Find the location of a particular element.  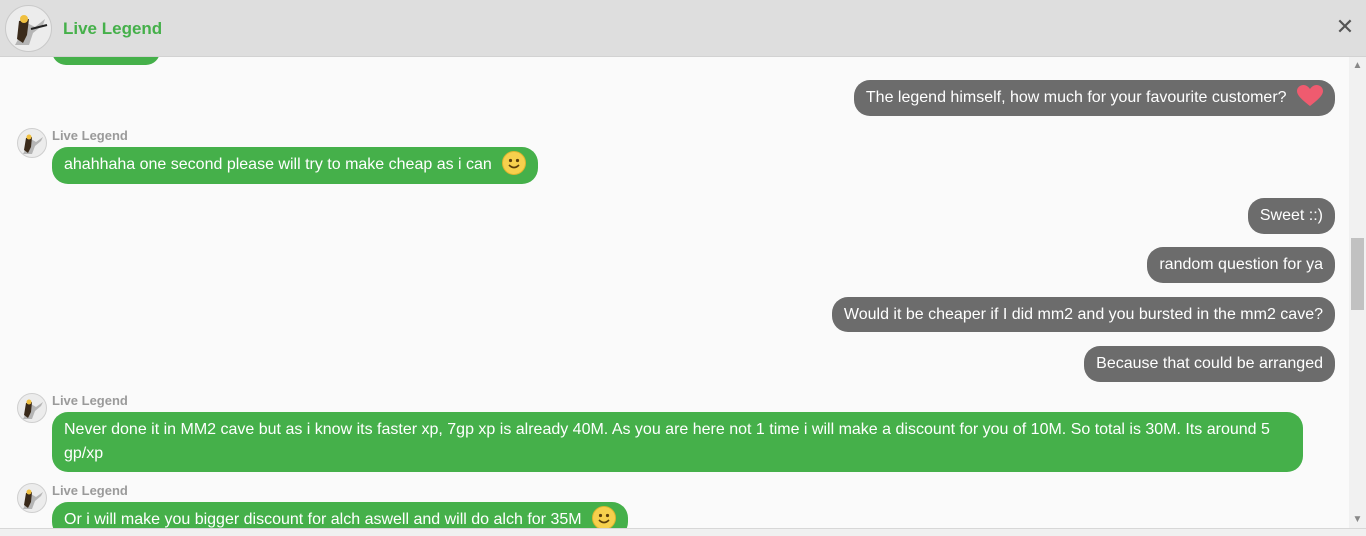

close-icon: ✕ is located at coordinates (1345, 27).